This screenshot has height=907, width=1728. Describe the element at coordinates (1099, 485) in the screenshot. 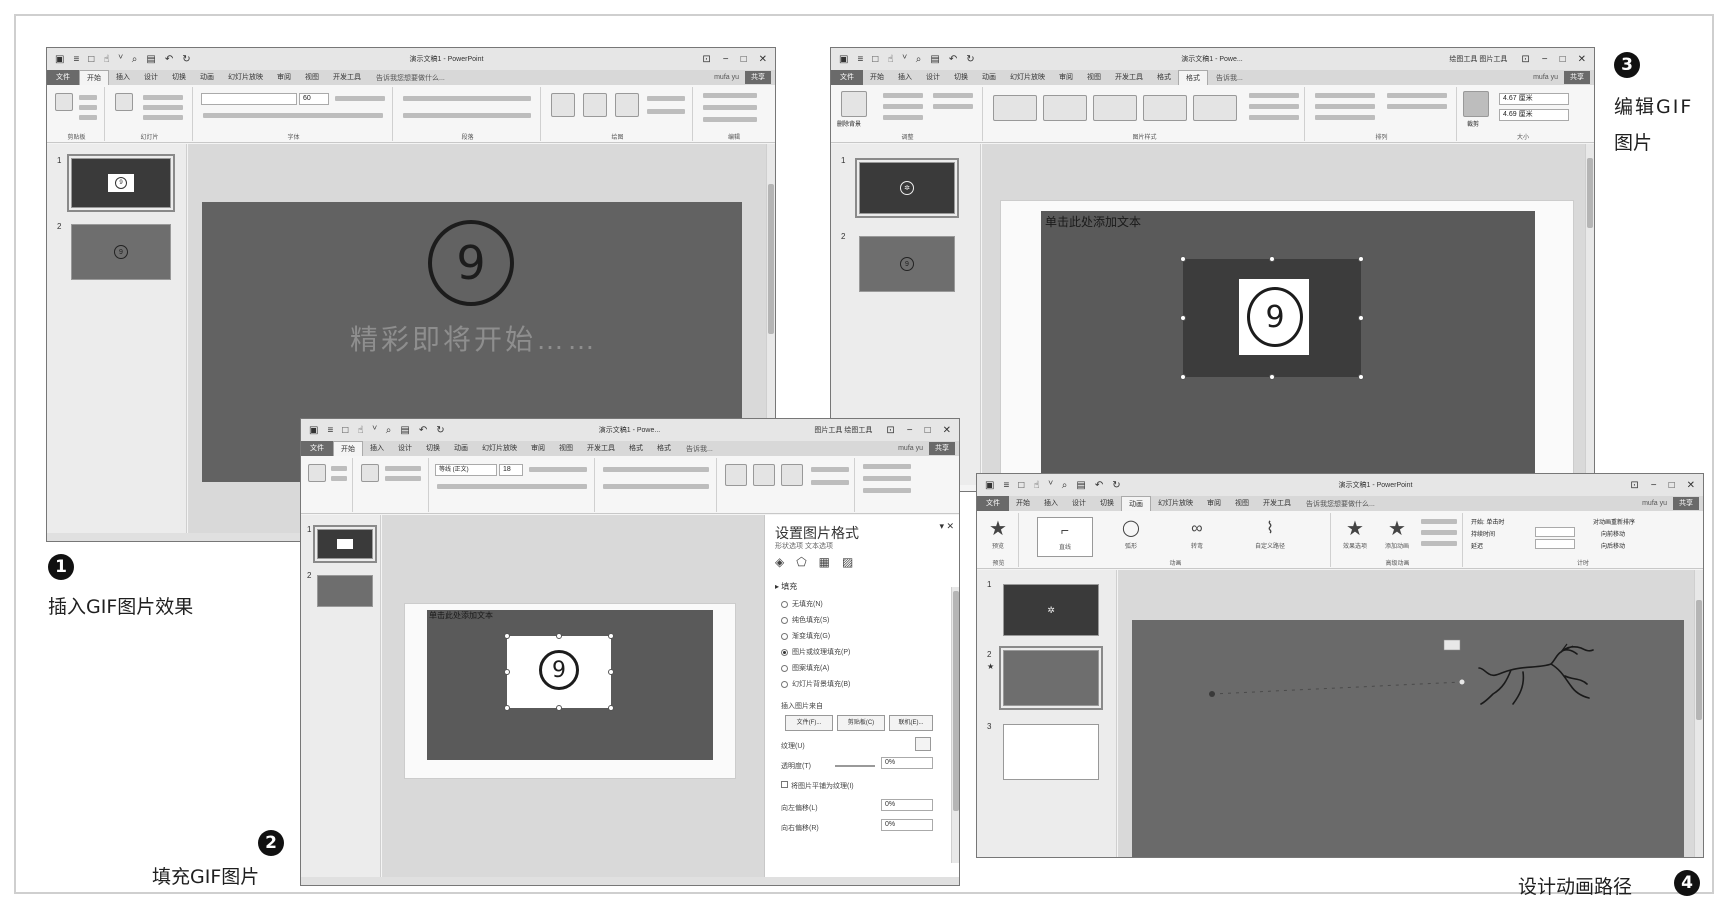

I see `undo-icon: ↶` at that location.